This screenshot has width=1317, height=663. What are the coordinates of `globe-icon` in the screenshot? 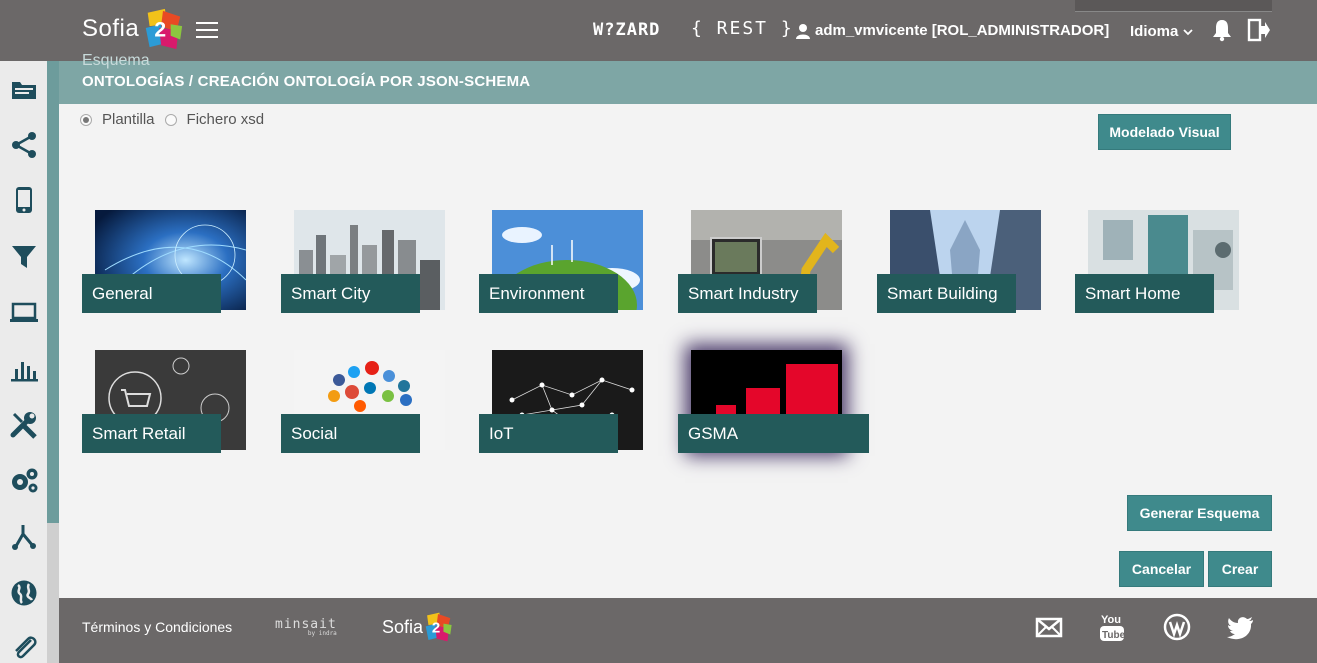 It's located at (23, 593).